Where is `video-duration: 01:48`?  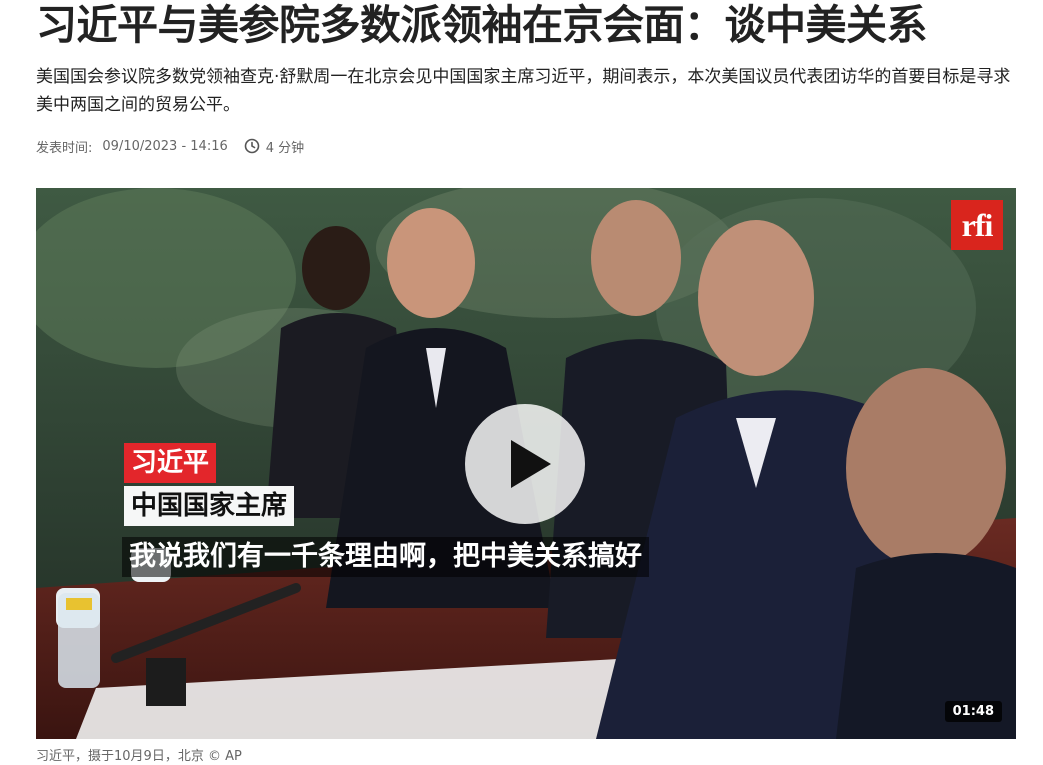
video-duration: 01:48 is located at coordinates (973, 711).